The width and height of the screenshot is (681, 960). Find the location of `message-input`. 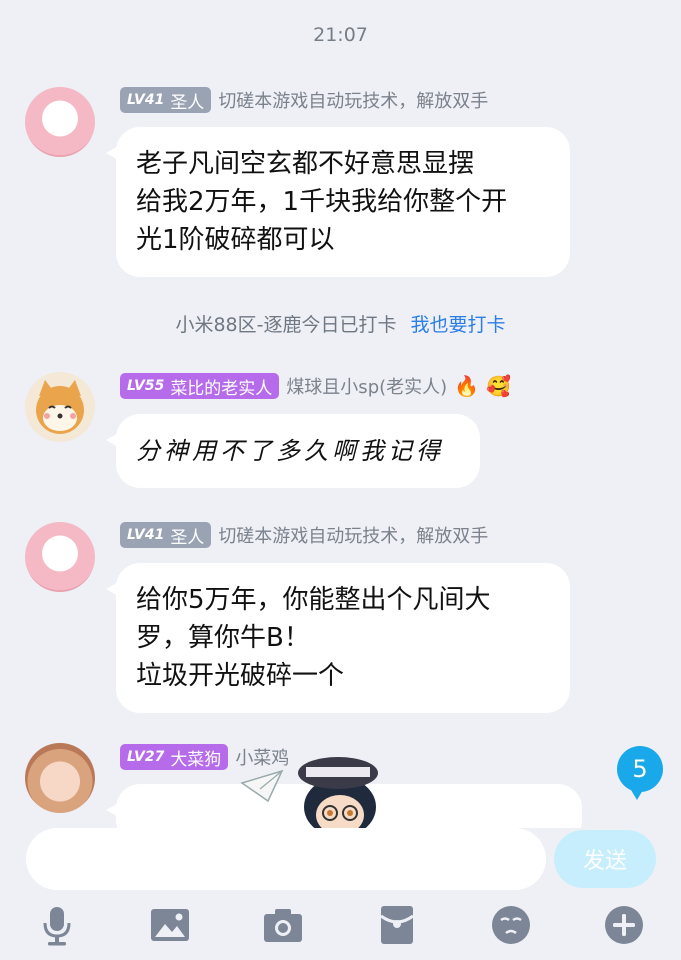

message-input is located at coordinates (286, 859).